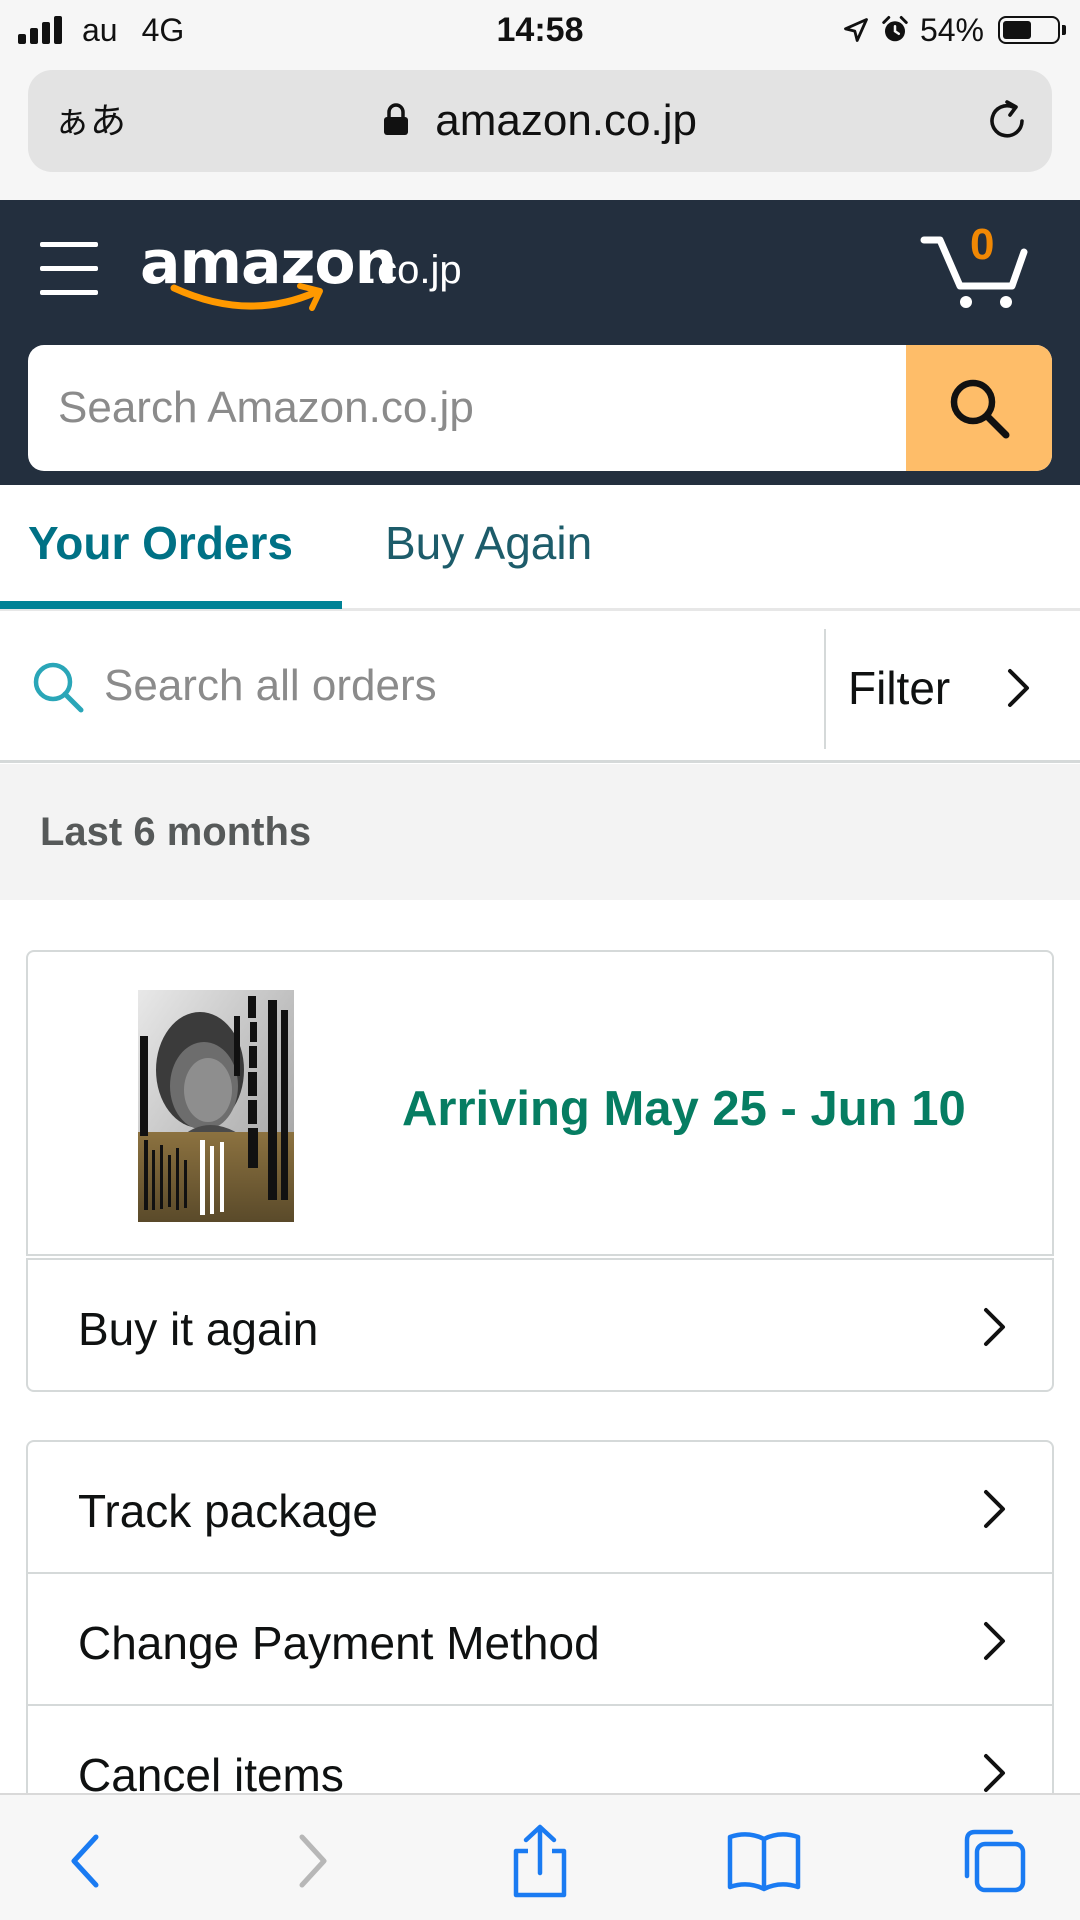 The width and height of the screenshot is (1080, 1920). What do you see at coordinates (467, 408) in the screenshot?
I see `site-search-input` at bounding box center [467, 408].